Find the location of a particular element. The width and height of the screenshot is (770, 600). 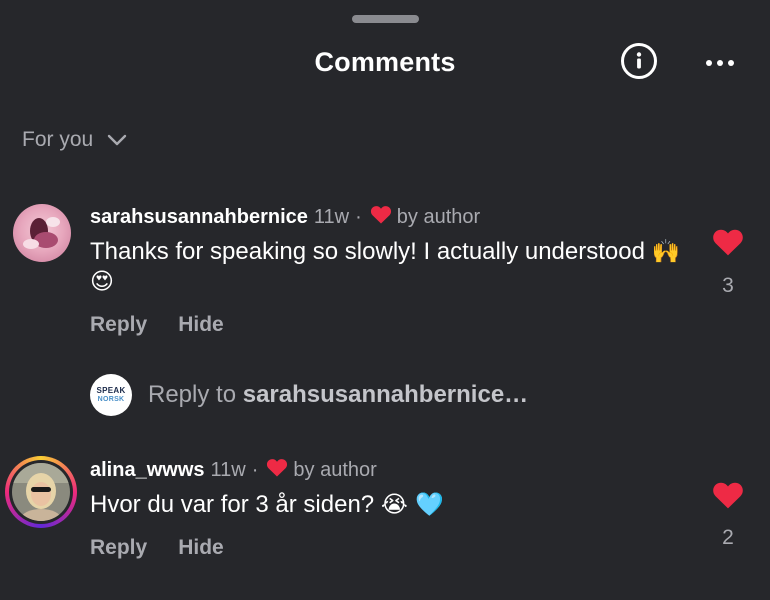

filter-label: For you is located at coordinates (58, 139).